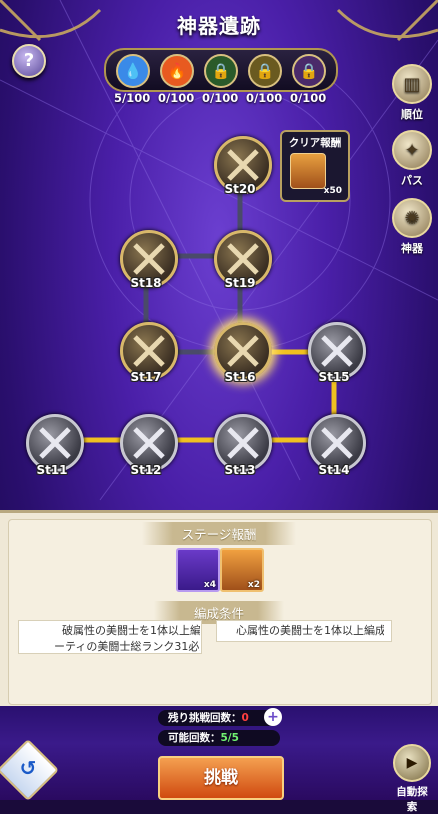 This screenshot has width=438, height=814. What do you see at coordinates (332, 191) in the screenshot?
I see `clear-reward-count: x50` at bounding box center [332, 191].